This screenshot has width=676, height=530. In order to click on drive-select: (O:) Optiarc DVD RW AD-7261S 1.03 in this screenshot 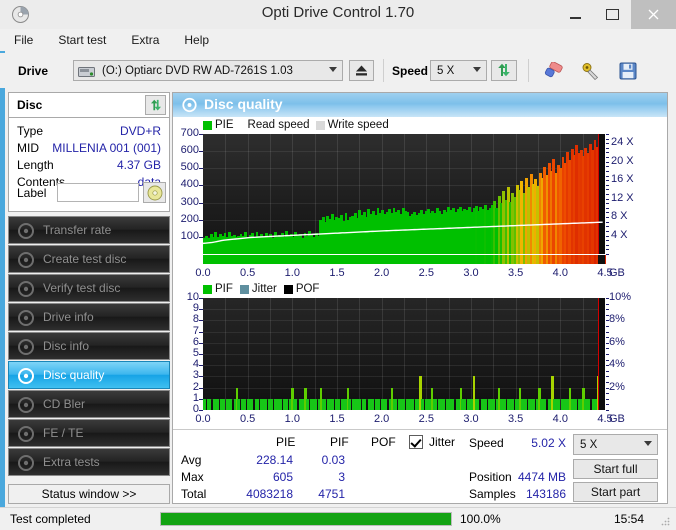, I will do `click(208, 70)`.